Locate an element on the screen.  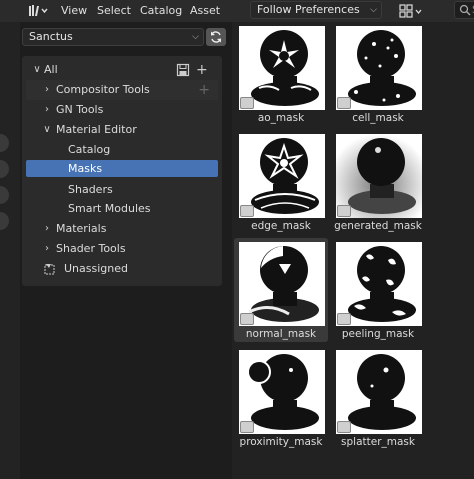
asset-tile-cell-mask: cell_mask is located at coordinates (378, 74).